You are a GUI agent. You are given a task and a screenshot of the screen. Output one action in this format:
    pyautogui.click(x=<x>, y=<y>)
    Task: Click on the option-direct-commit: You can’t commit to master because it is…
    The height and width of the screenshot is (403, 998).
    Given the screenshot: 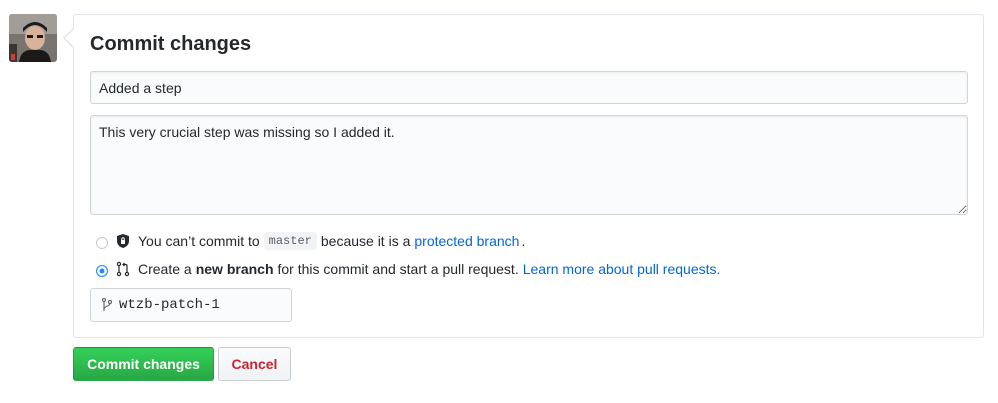 What is the action you would take?
    pyautogui.click(x=310, y=241)
    